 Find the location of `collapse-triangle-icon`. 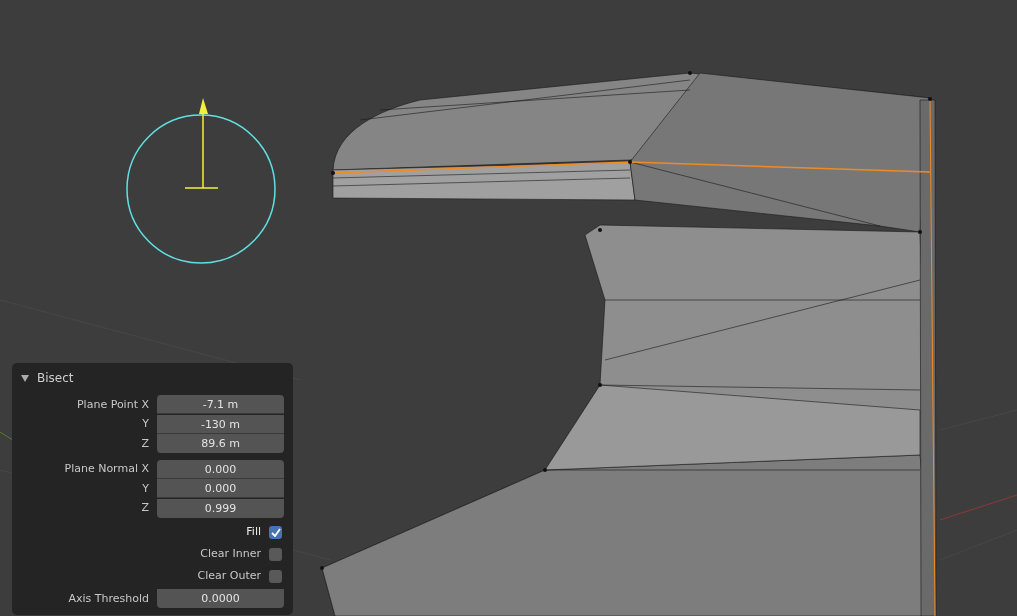

collapse-triangle-icon is located at coordinates (25, 378).